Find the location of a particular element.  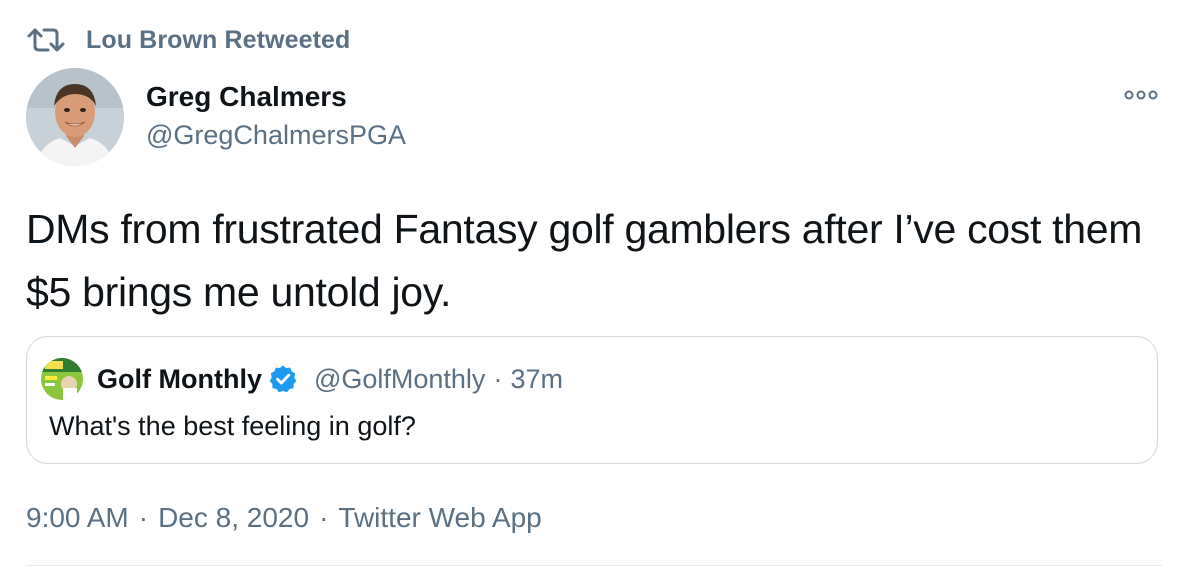

author-handle: @GregChalmersPGA is located at coordinates (276, 135).